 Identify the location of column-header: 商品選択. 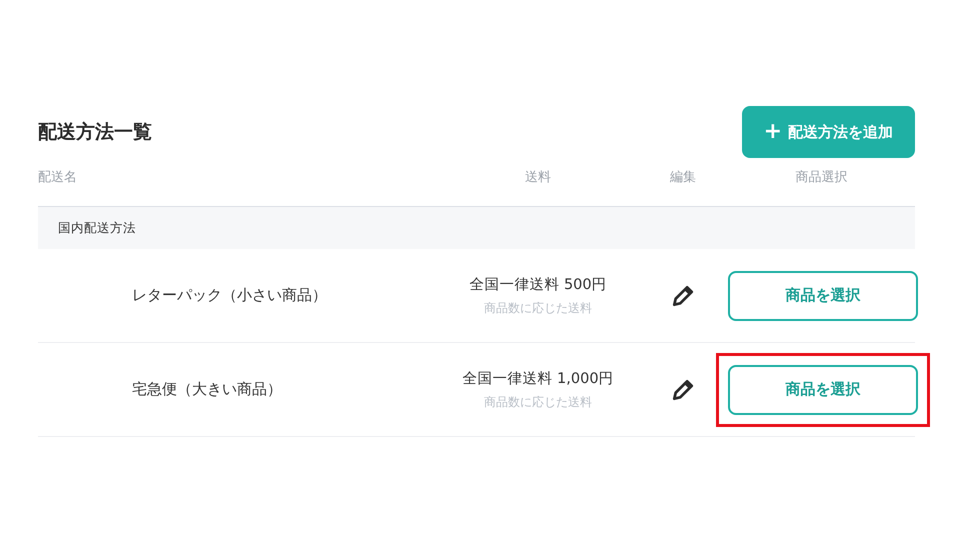
(821, 177).